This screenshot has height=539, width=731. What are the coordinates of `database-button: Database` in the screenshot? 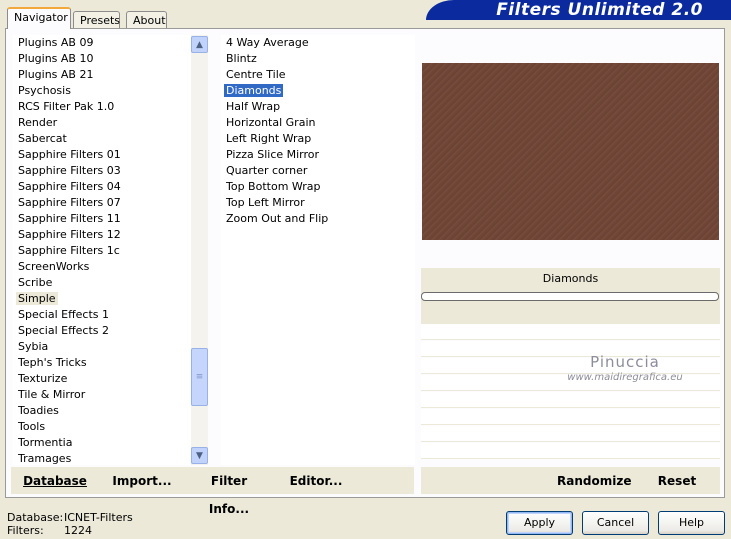 It's located at (55, 481).